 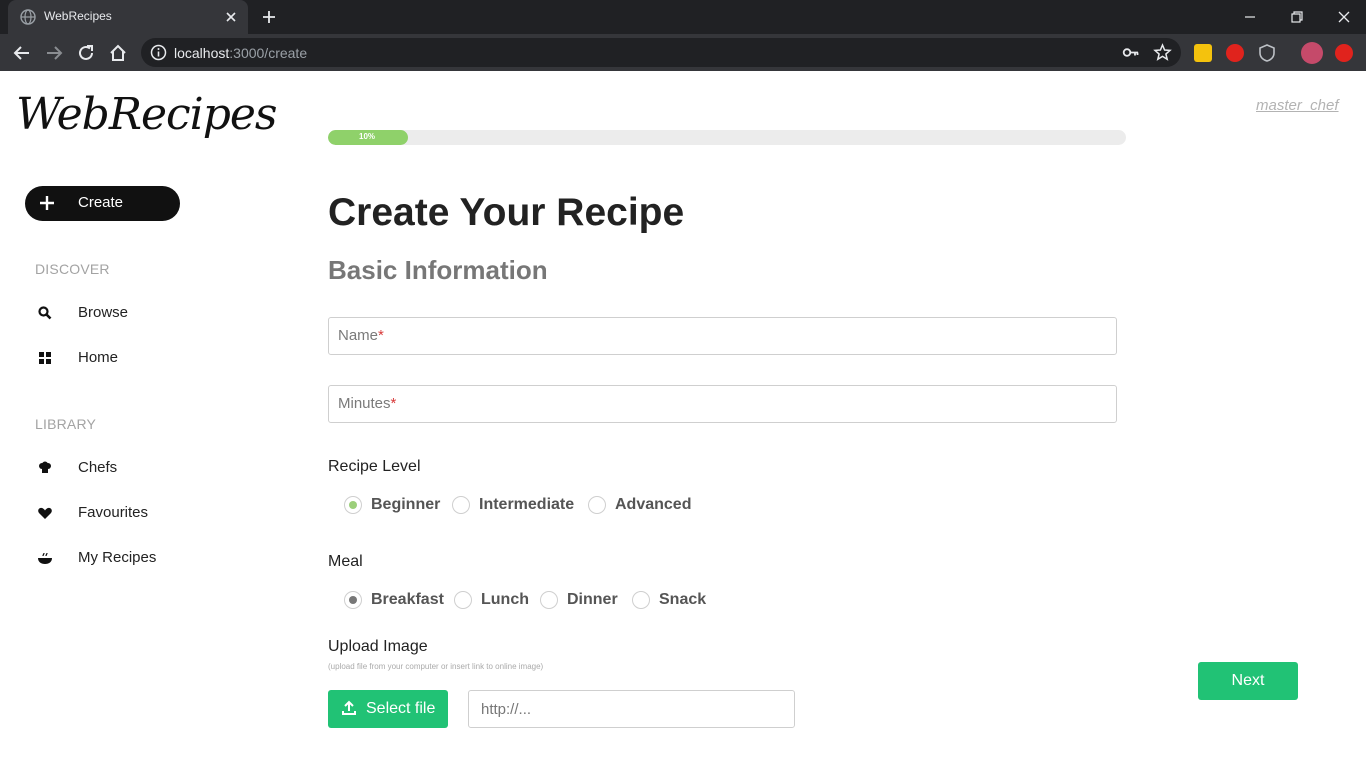 I want to click on minimize-window-icon, so click(x=1250, y=17).